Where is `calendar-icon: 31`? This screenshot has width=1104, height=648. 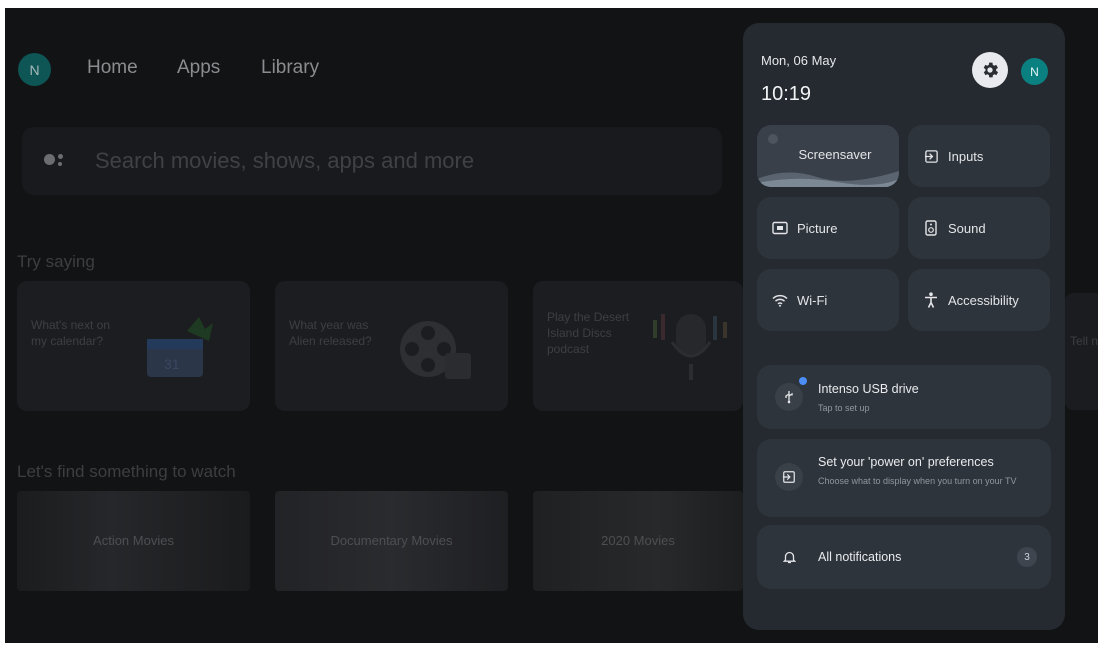
calendar-icon: 31 is located at coordinates (180, 347).